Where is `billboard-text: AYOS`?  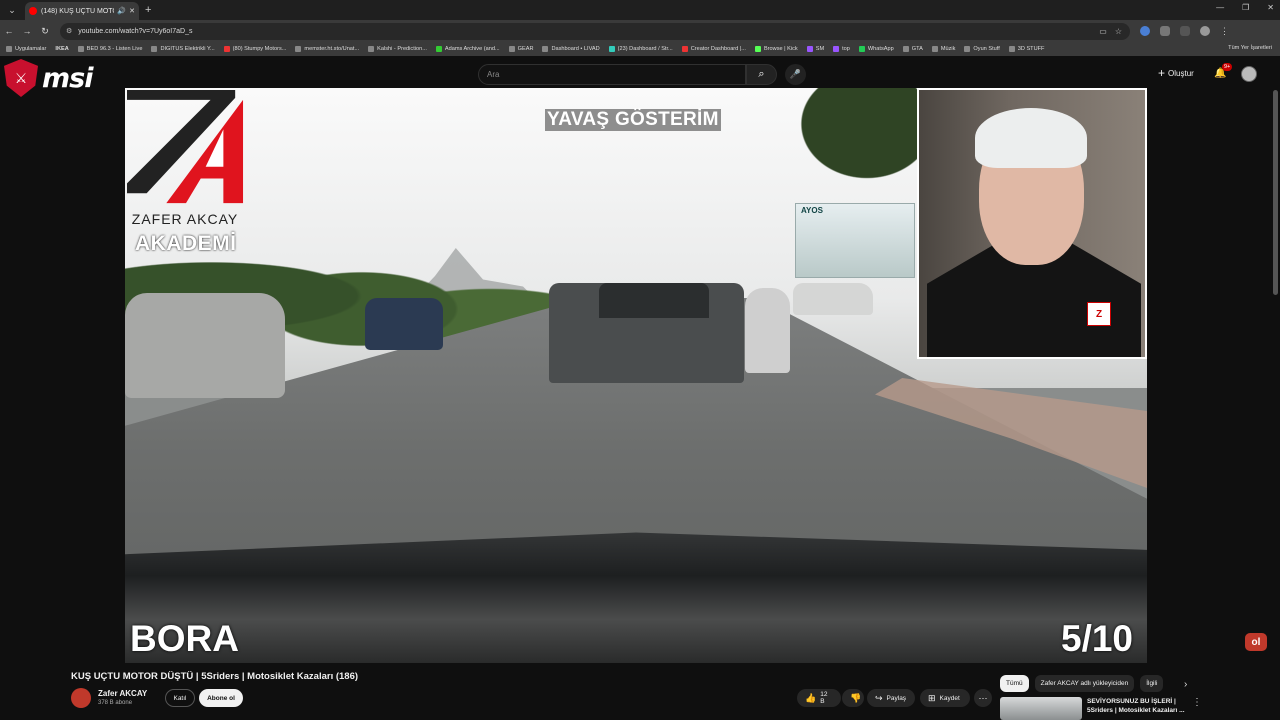 billboard-text: AYOS is located at coordinates (812, 210).